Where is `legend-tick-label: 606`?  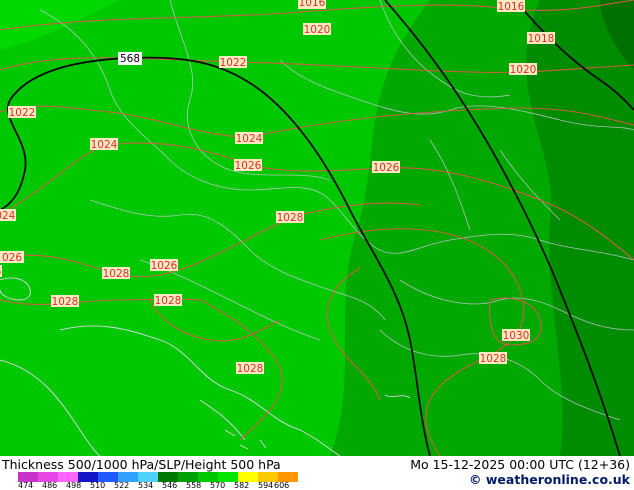 legend-tick-label: 606 is located at coordinates (282, 485).